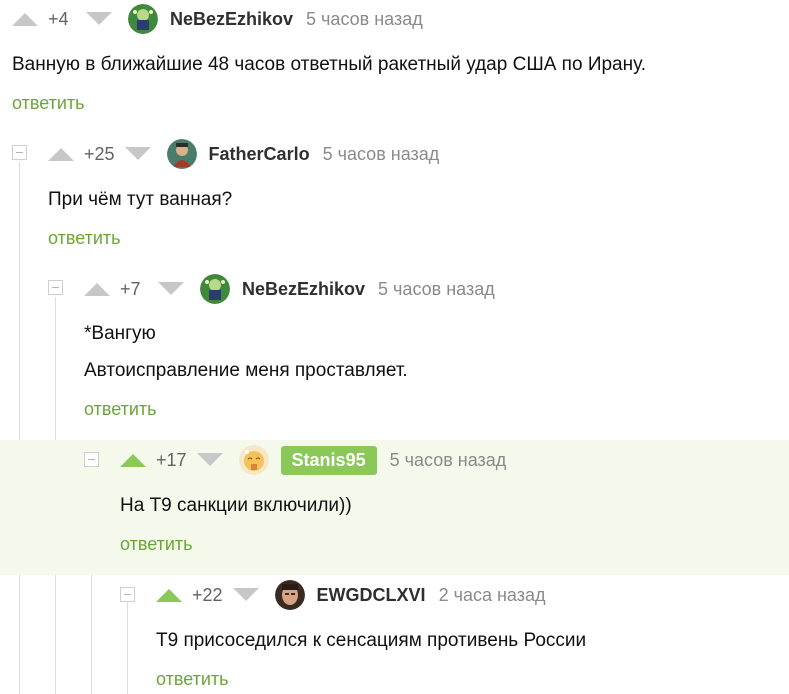 This screenshot has height=694, width=789. Describe the element at coordinates (246, 370) in the screenshot. I see `comment-text-line: Автоисправление меня проставляет.` at that location.